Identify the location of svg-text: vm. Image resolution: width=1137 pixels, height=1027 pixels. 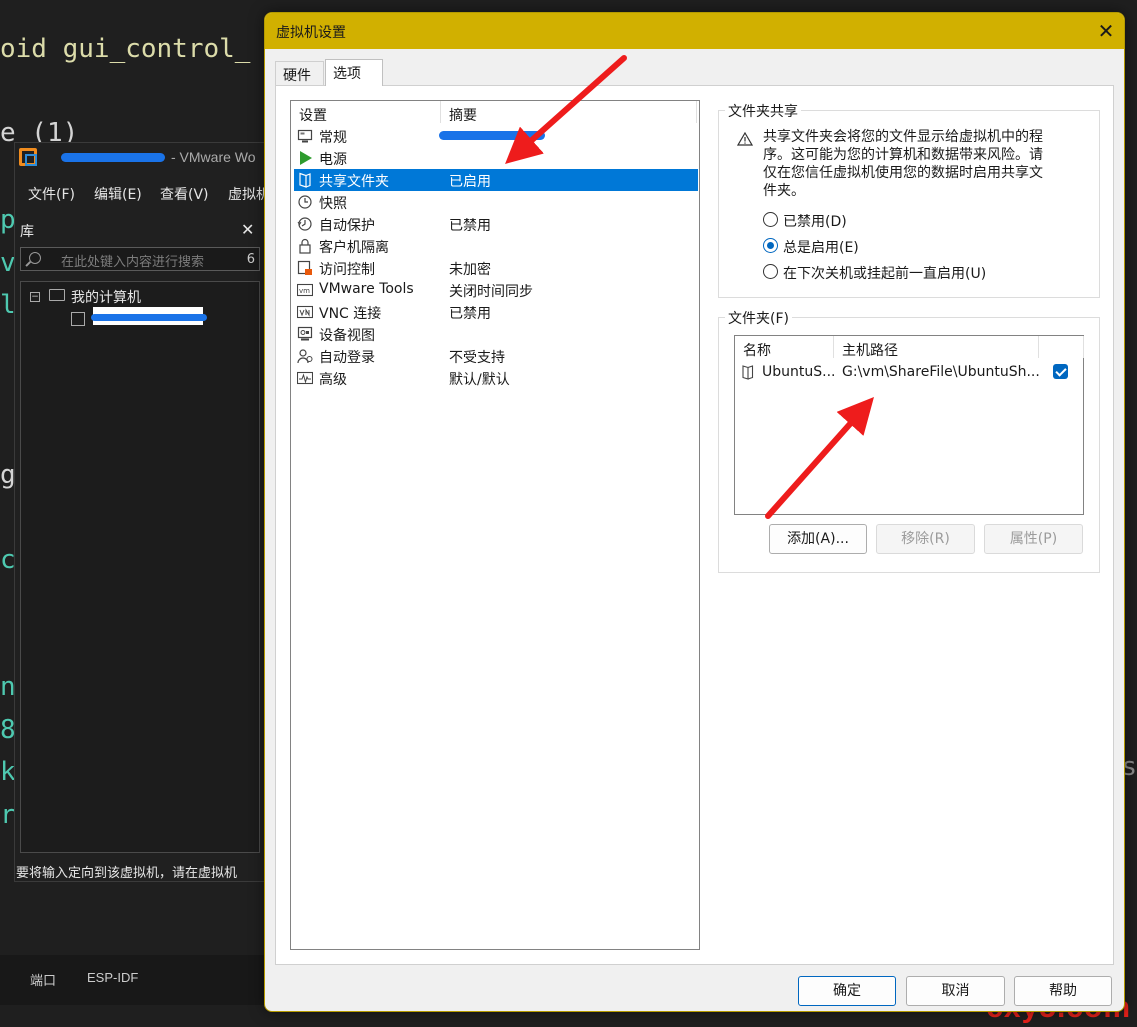
(304, 291).